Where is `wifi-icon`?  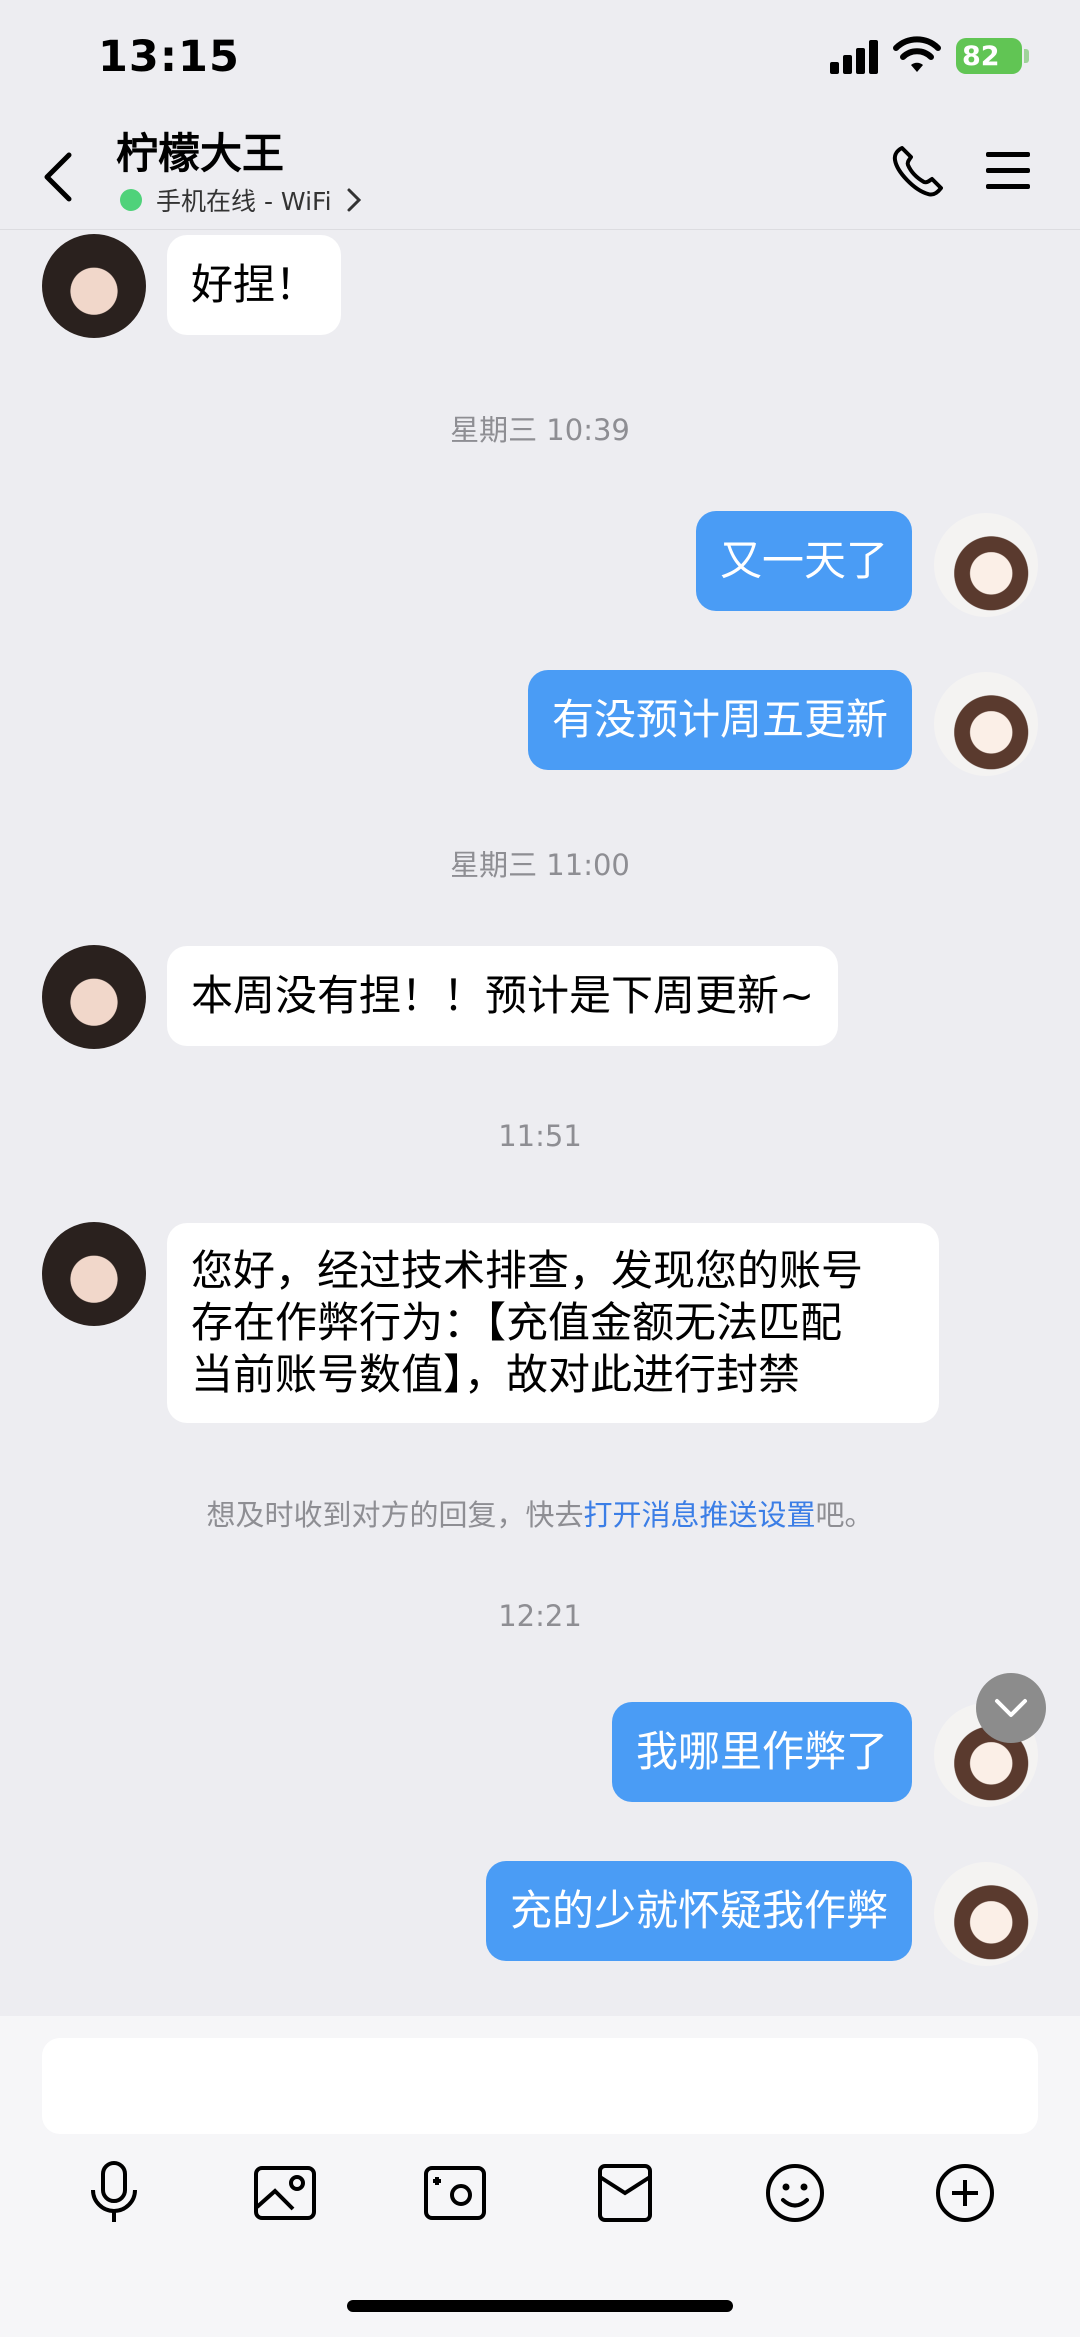
wifi-icon is located at coordinates (917, 54).